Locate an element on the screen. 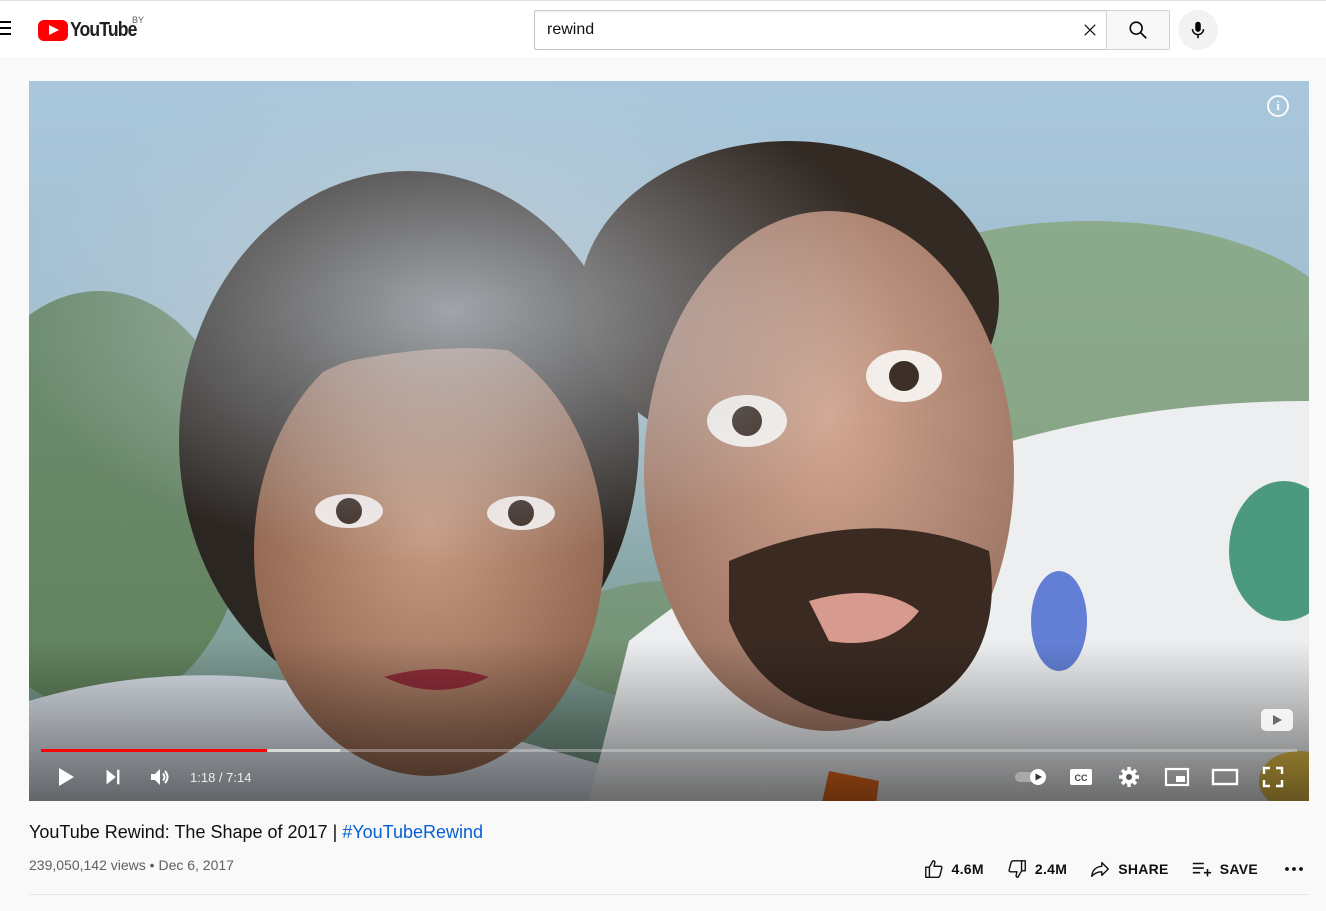  save-label: SAVE is located at coordinates (1238, 869).